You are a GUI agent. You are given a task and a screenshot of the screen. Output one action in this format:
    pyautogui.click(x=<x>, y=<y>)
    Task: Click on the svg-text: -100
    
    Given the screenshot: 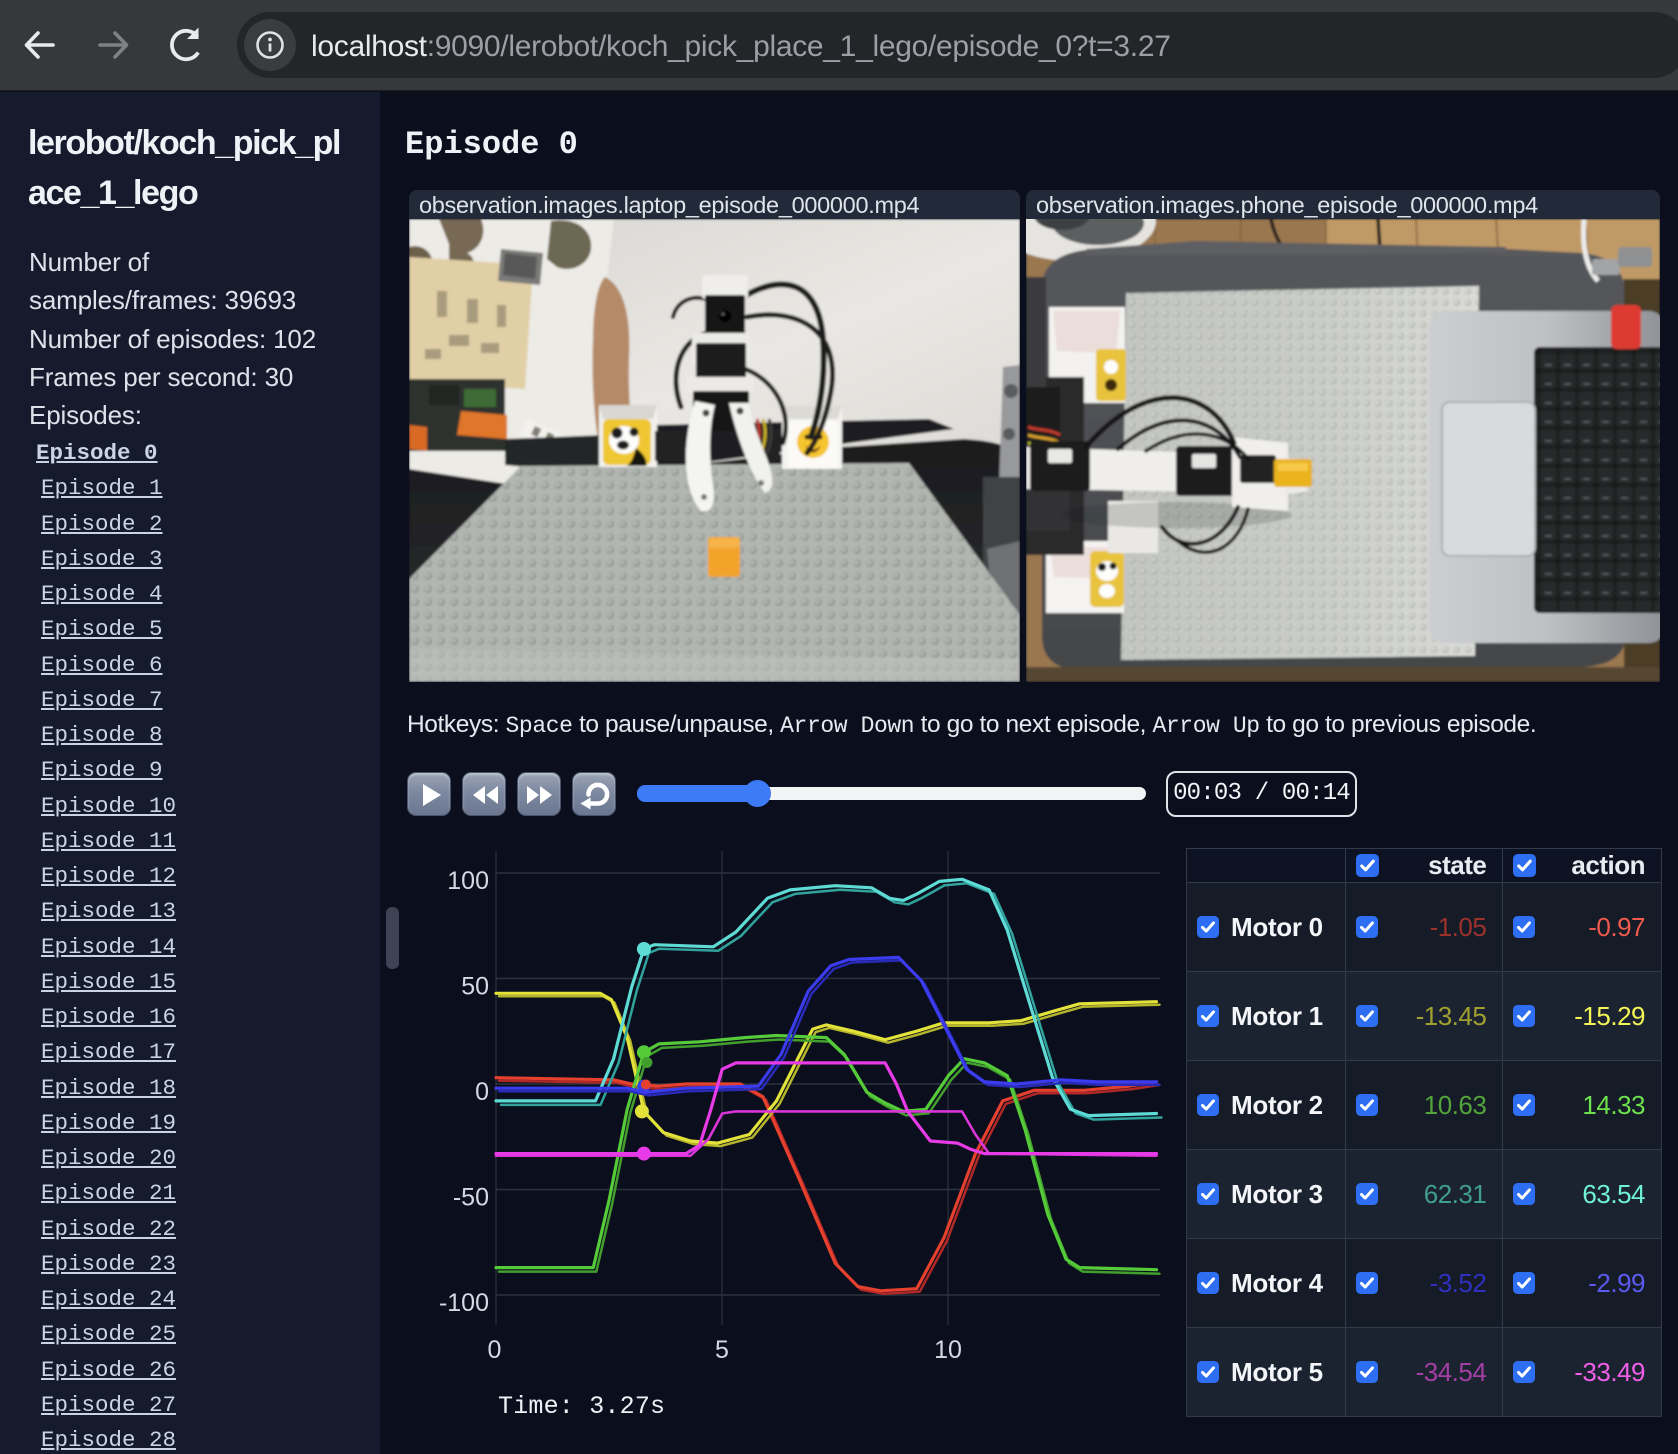 What is the action you would take?
    pyautogui.click(x=464, y=1303)
    